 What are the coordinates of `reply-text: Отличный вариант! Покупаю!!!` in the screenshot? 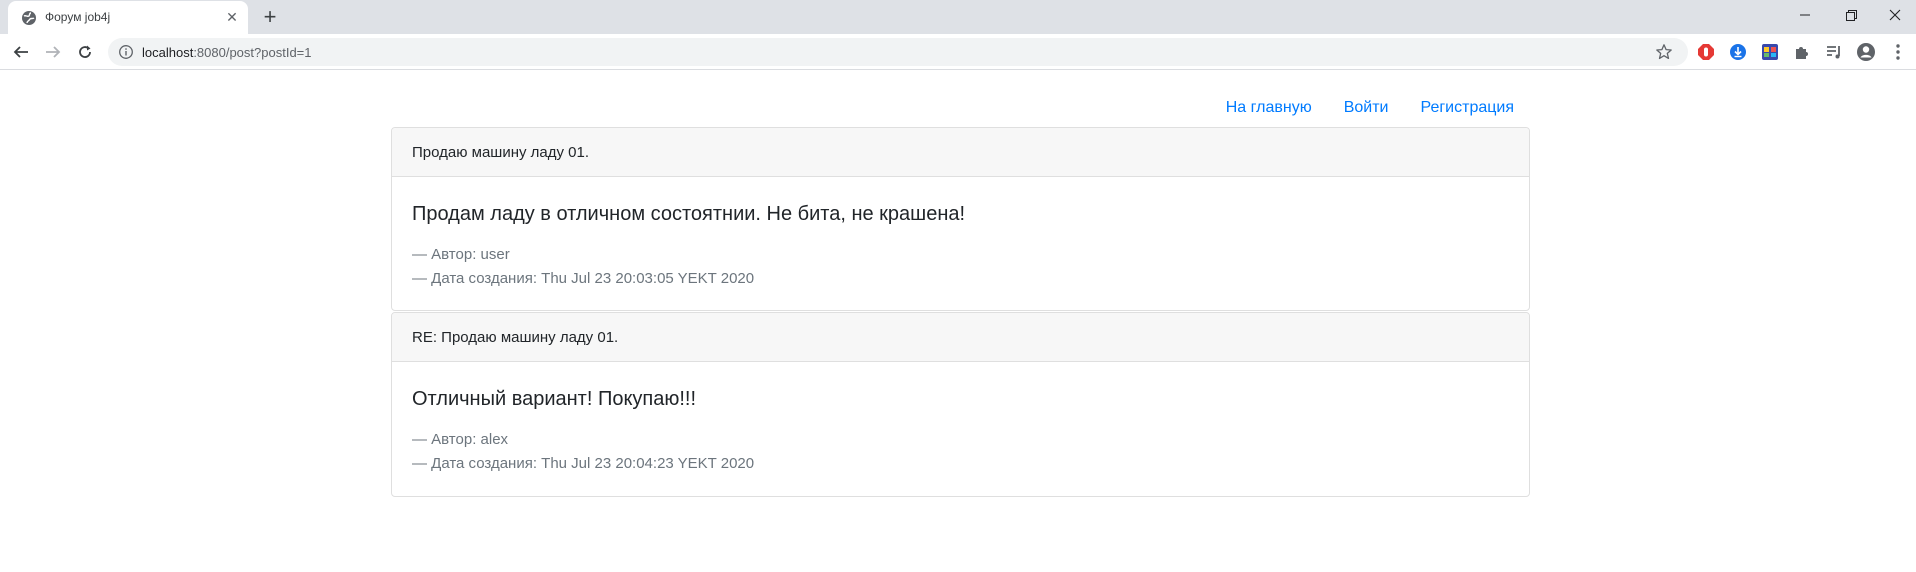 It's located at (554, 399).